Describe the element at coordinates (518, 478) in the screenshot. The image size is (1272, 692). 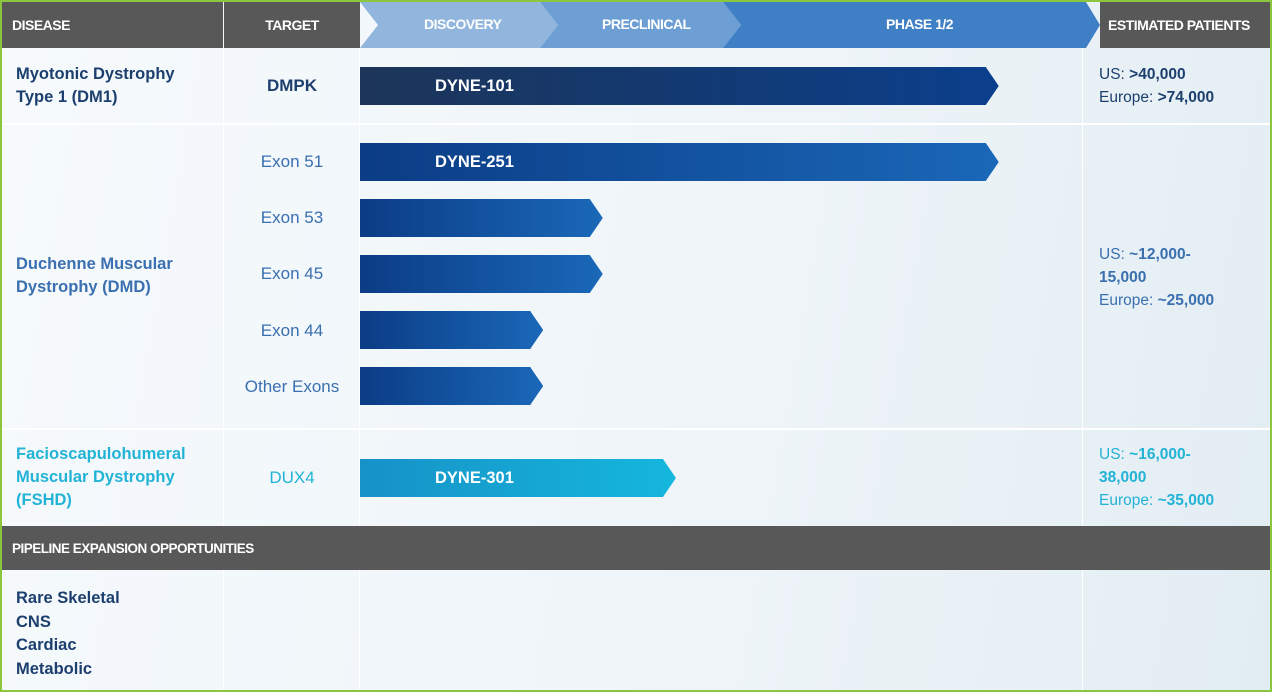
I see `pipeline-bar-dux4: DYNE-301` at that location.